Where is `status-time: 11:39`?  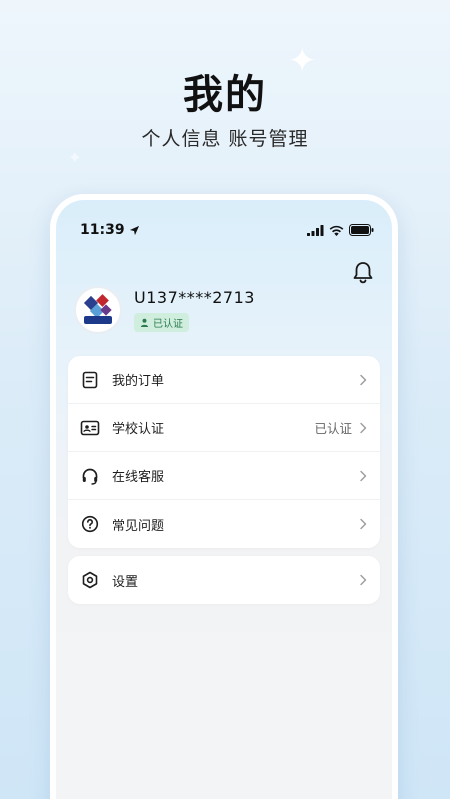 status-time: 11:39 is located at coordinates (110, 230).